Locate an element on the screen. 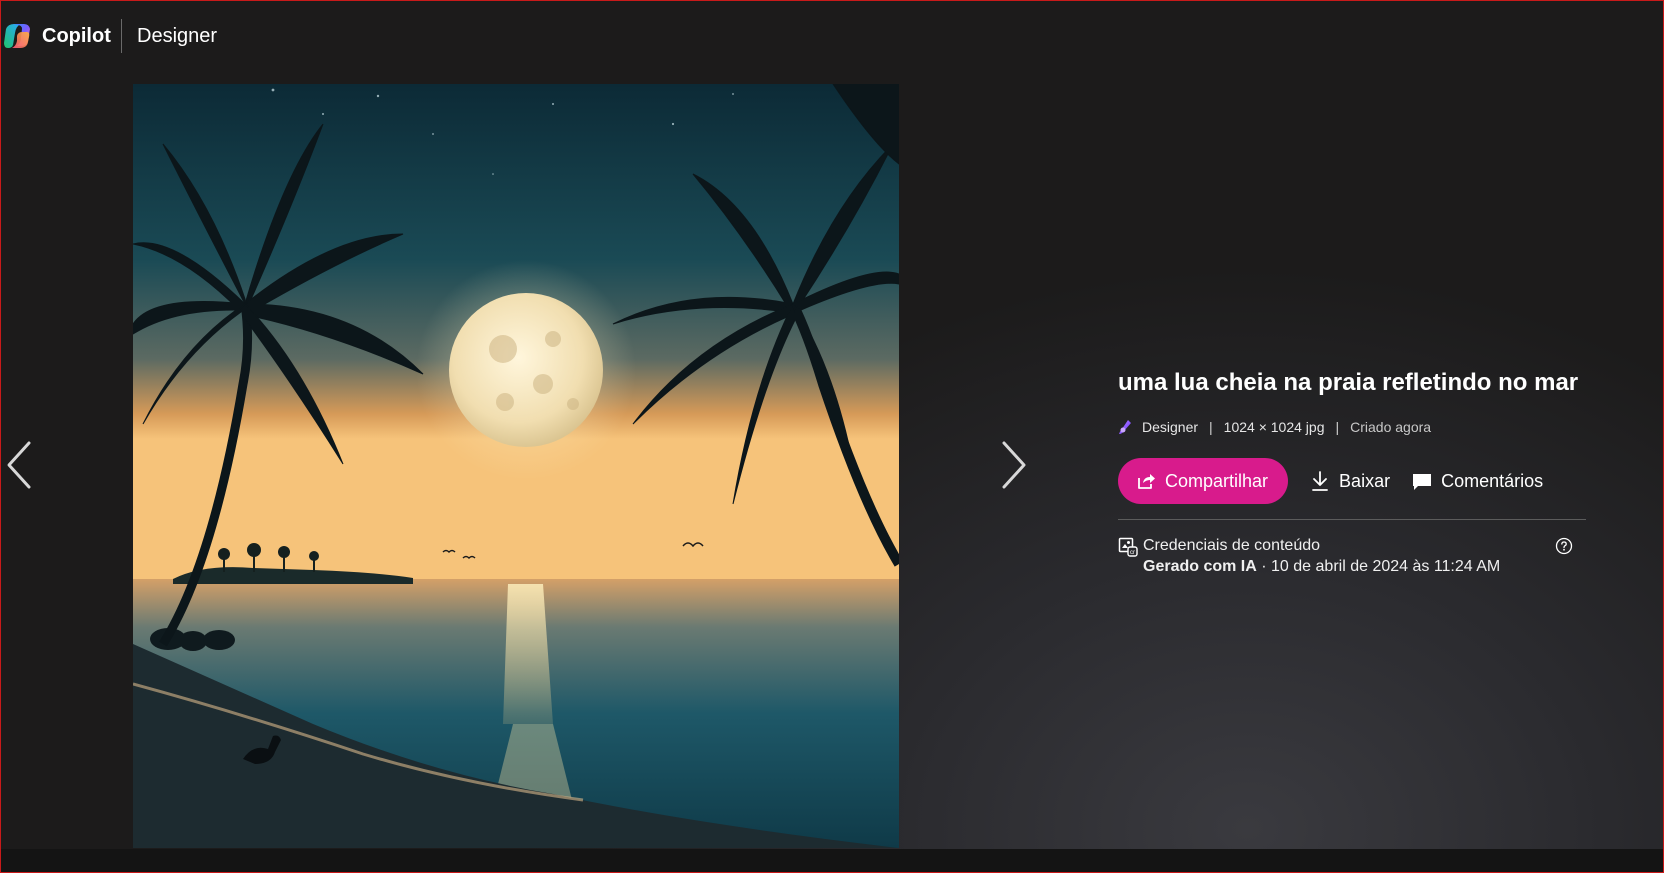 Image resolution: width=1664 pixels, height=873 pixels. share-button: Compartilhar is located at coordinates (1203, 481).